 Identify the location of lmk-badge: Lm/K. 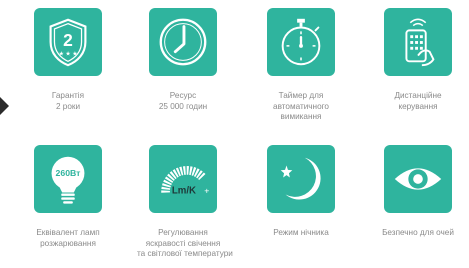
(184, 191).